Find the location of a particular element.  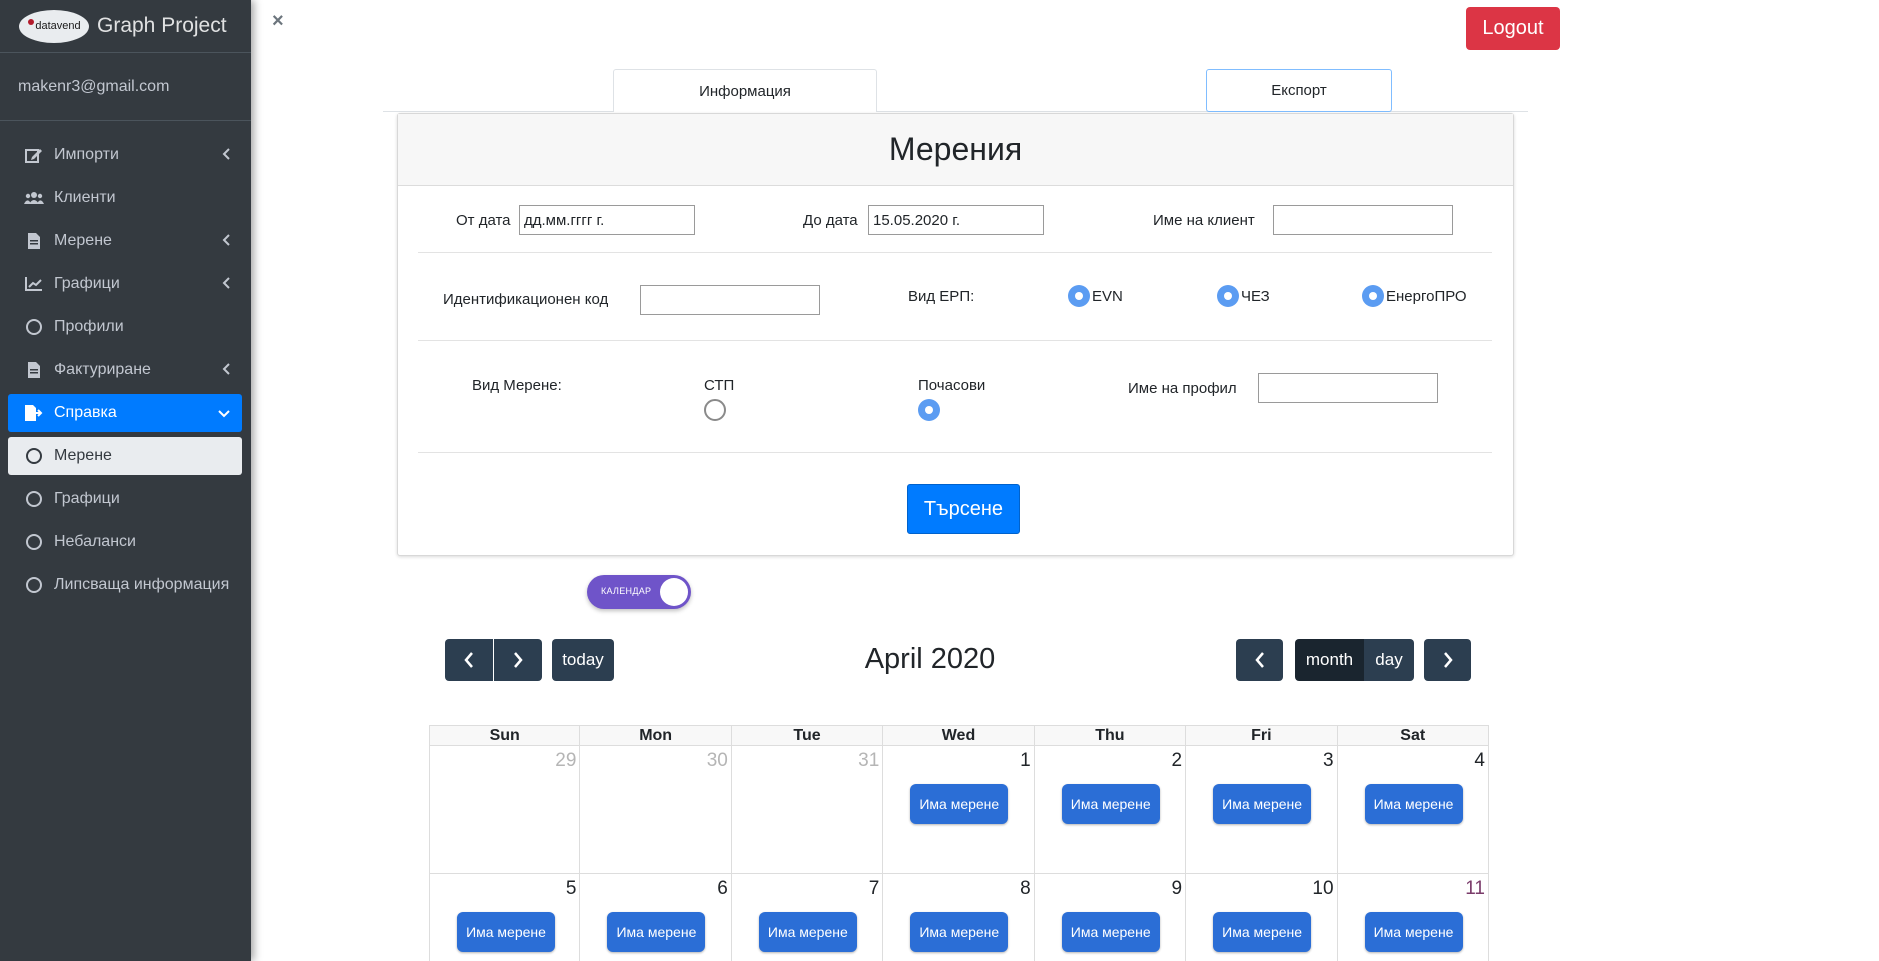

calendar-day-cell: 3 Има мерене is located at coordinates (1262, 809).